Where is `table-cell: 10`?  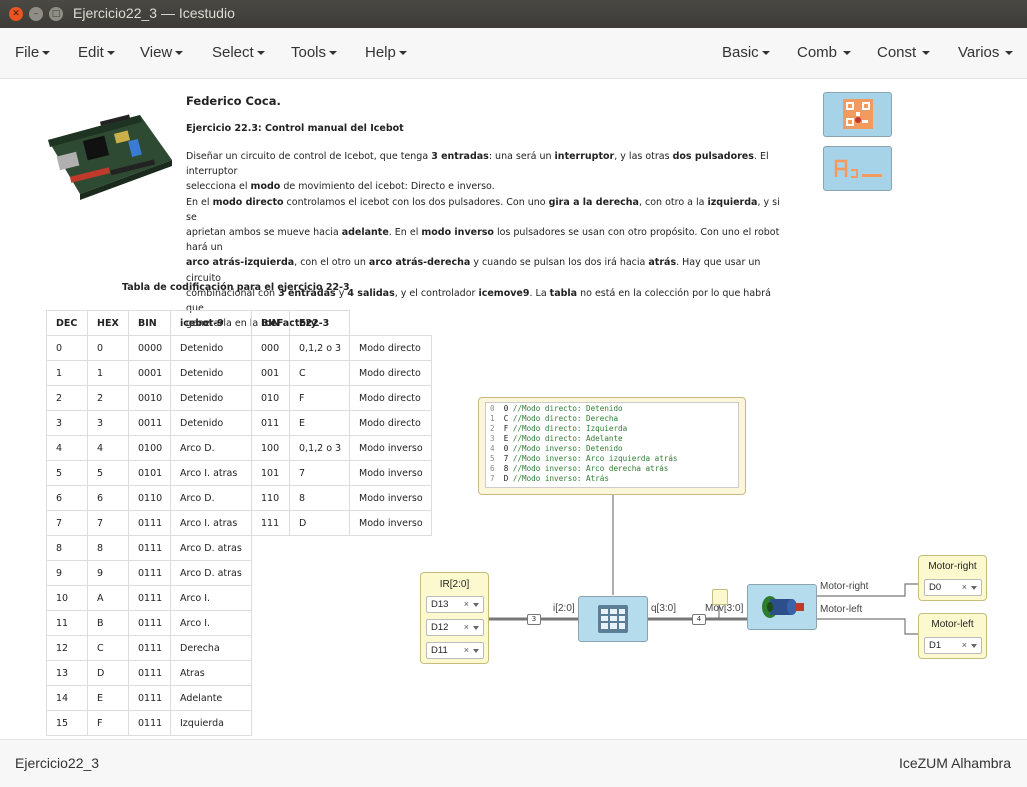
table-cell: 10 is located at coordinates (67, 598).